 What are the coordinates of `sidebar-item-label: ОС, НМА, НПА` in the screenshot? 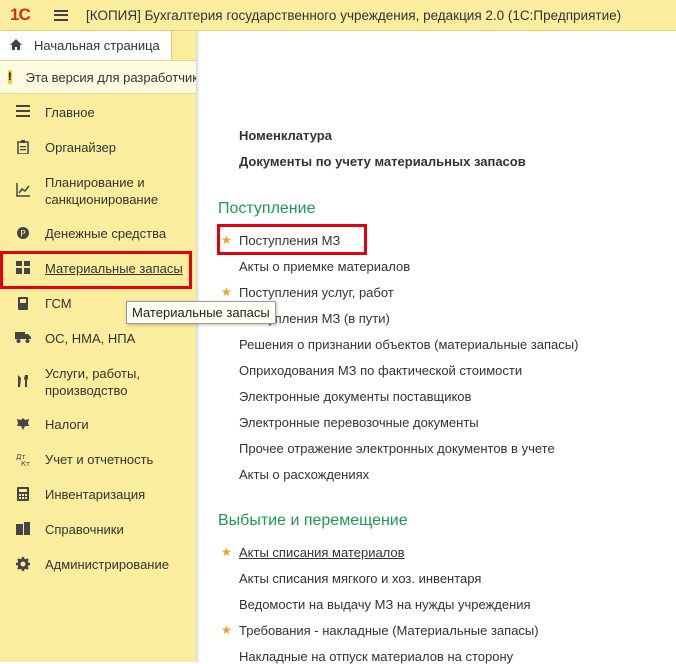 It's located at (90, 338).